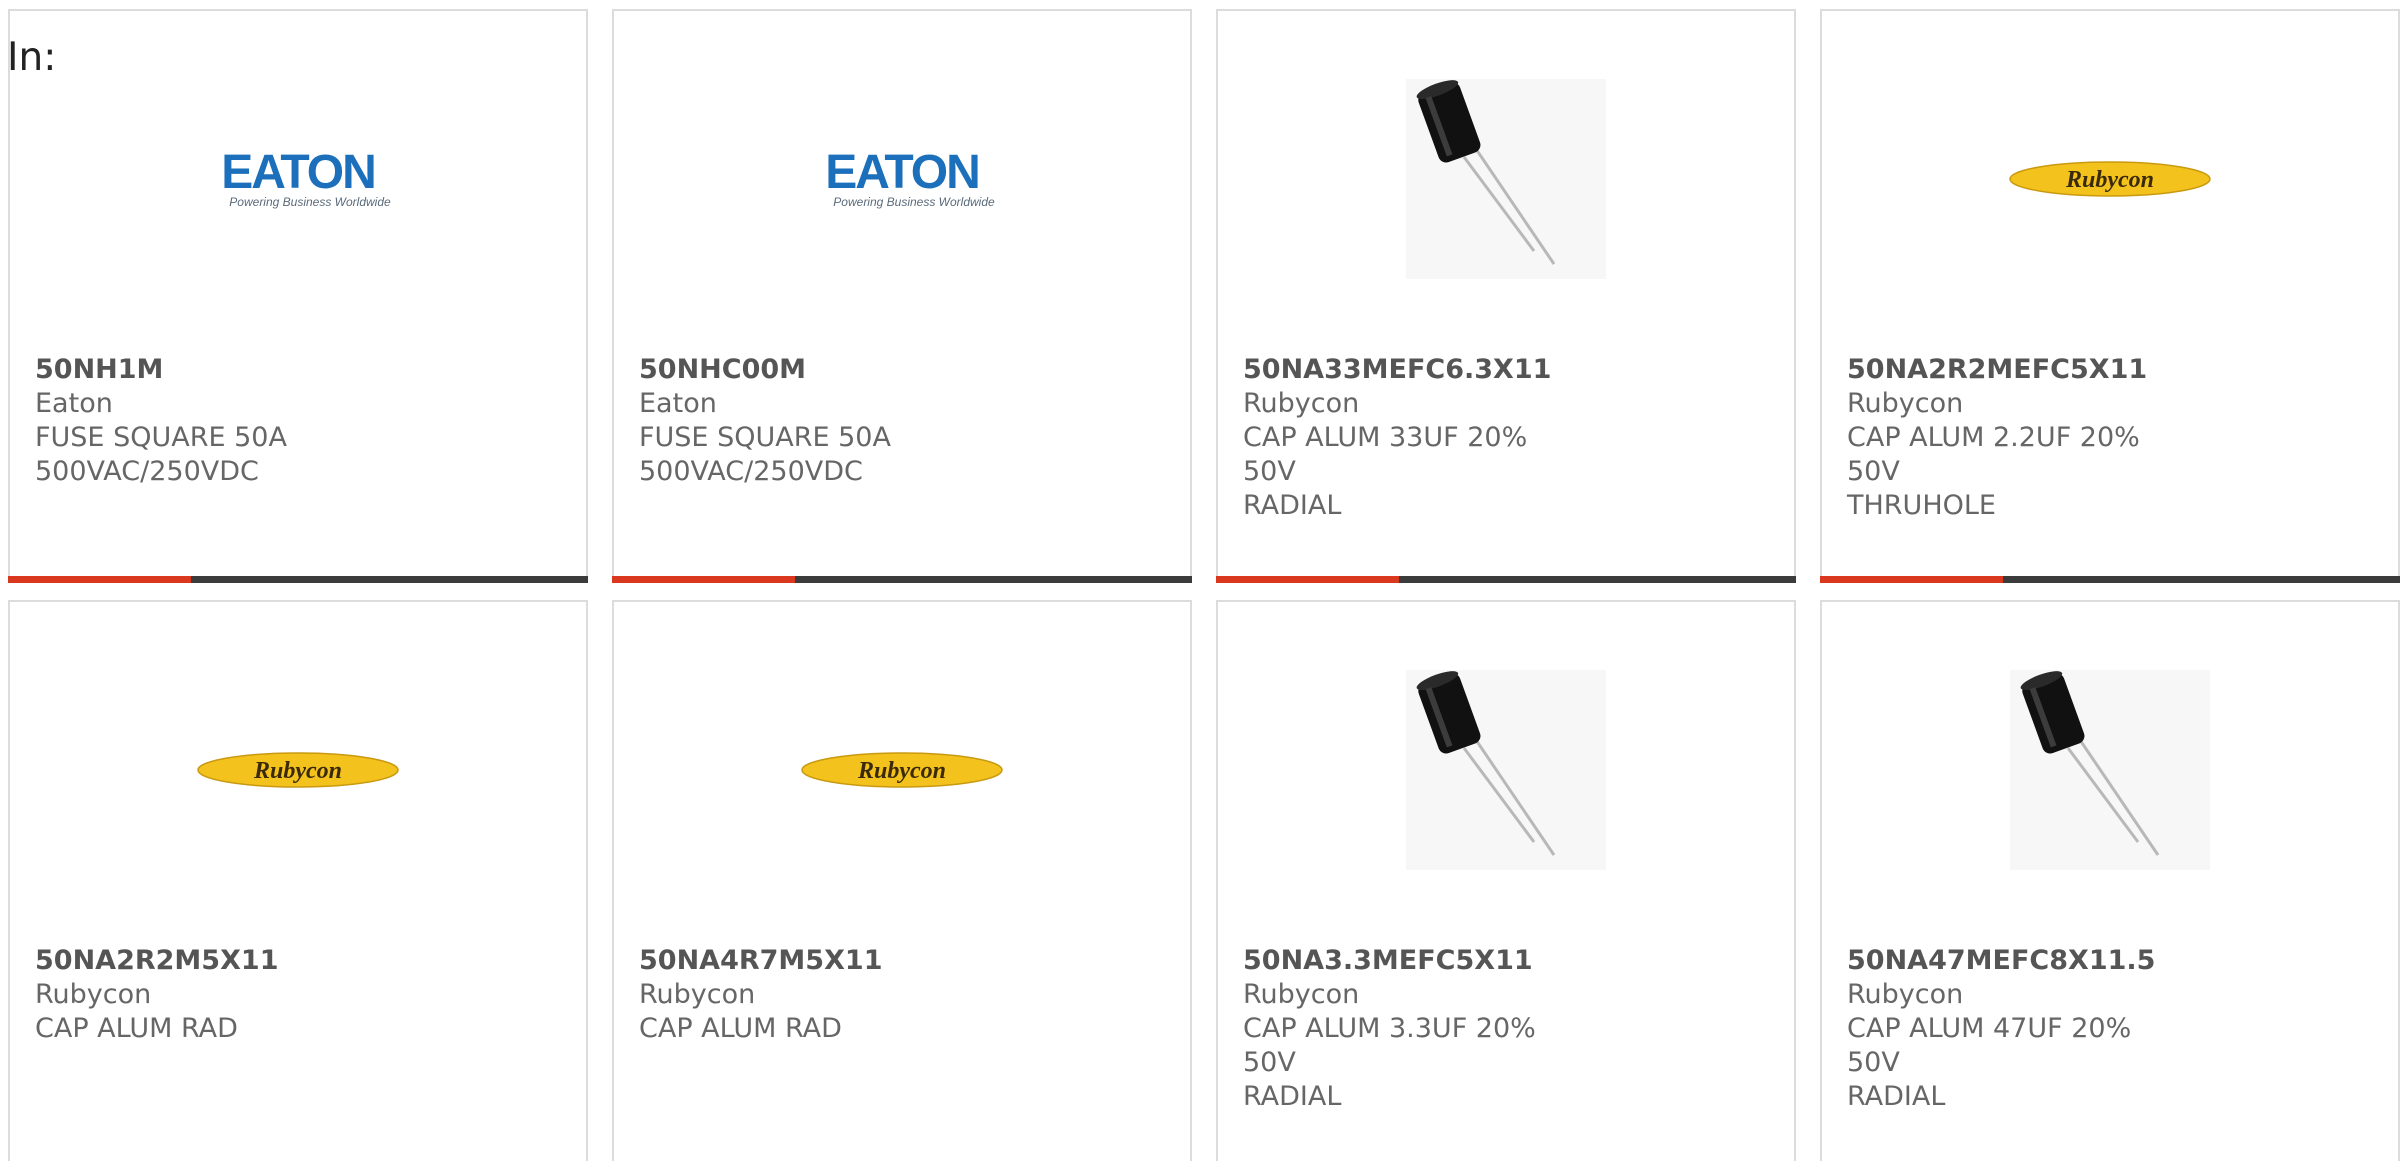 This screenshot has width=2400, height=1161. Describe the element at coordinates (904, 995) in the screenshot. I see `product-info: 50NA4R7M5X11 Rubycon CAP ALUM RAD` at that location.